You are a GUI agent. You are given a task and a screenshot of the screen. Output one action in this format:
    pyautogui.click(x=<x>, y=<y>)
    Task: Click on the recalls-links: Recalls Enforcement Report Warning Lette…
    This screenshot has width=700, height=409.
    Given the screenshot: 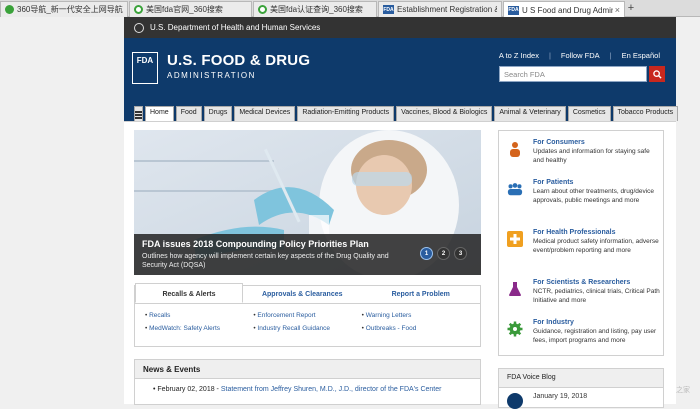 What is the action you would take?
    pyautogui.click(x=307, y=318)
    